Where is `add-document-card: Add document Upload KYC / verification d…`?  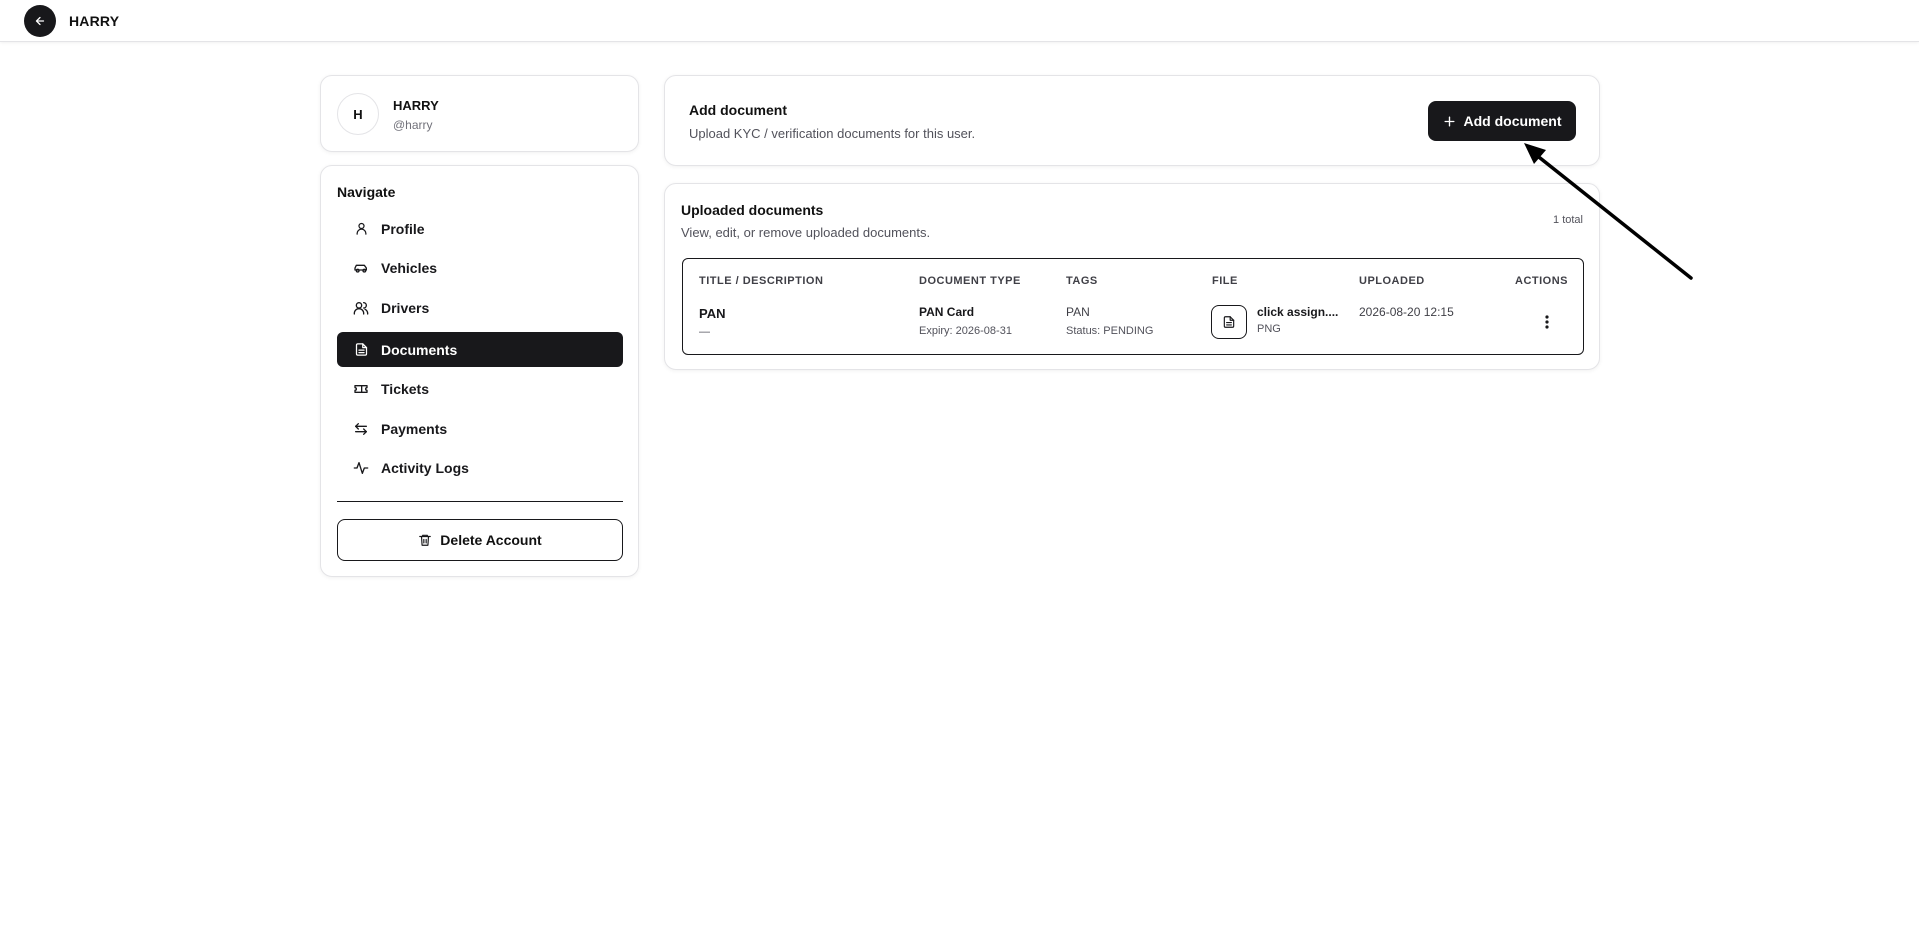
add-document-card: Add document Upload KYC / verification d… is located at coordinates (1132, 120).